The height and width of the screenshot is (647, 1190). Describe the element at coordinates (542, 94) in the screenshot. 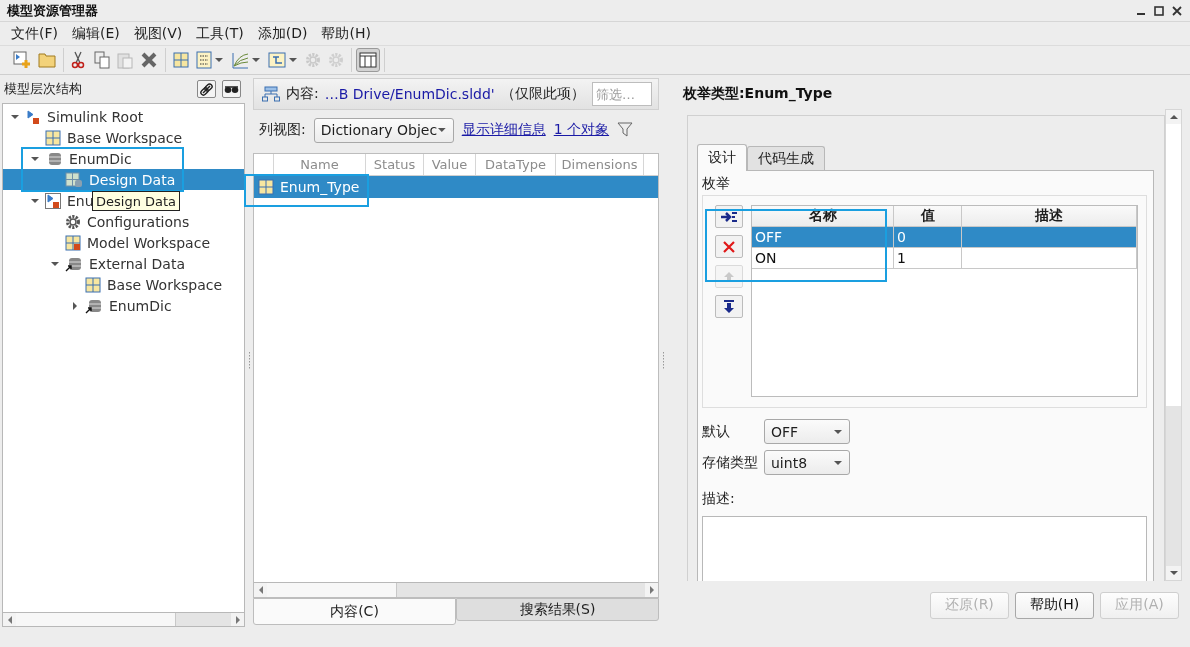

I see `scope-text: （仅限此项）` at that location.